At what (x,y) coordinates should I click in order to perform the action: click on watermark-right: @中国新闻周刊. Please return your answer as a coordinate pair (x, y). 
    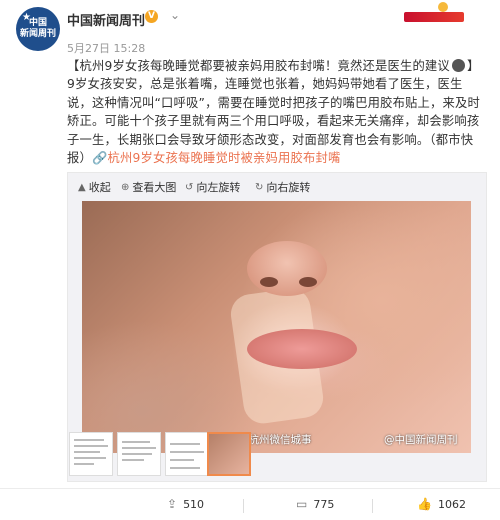
    Looking at the image, I should click on (421, 440).